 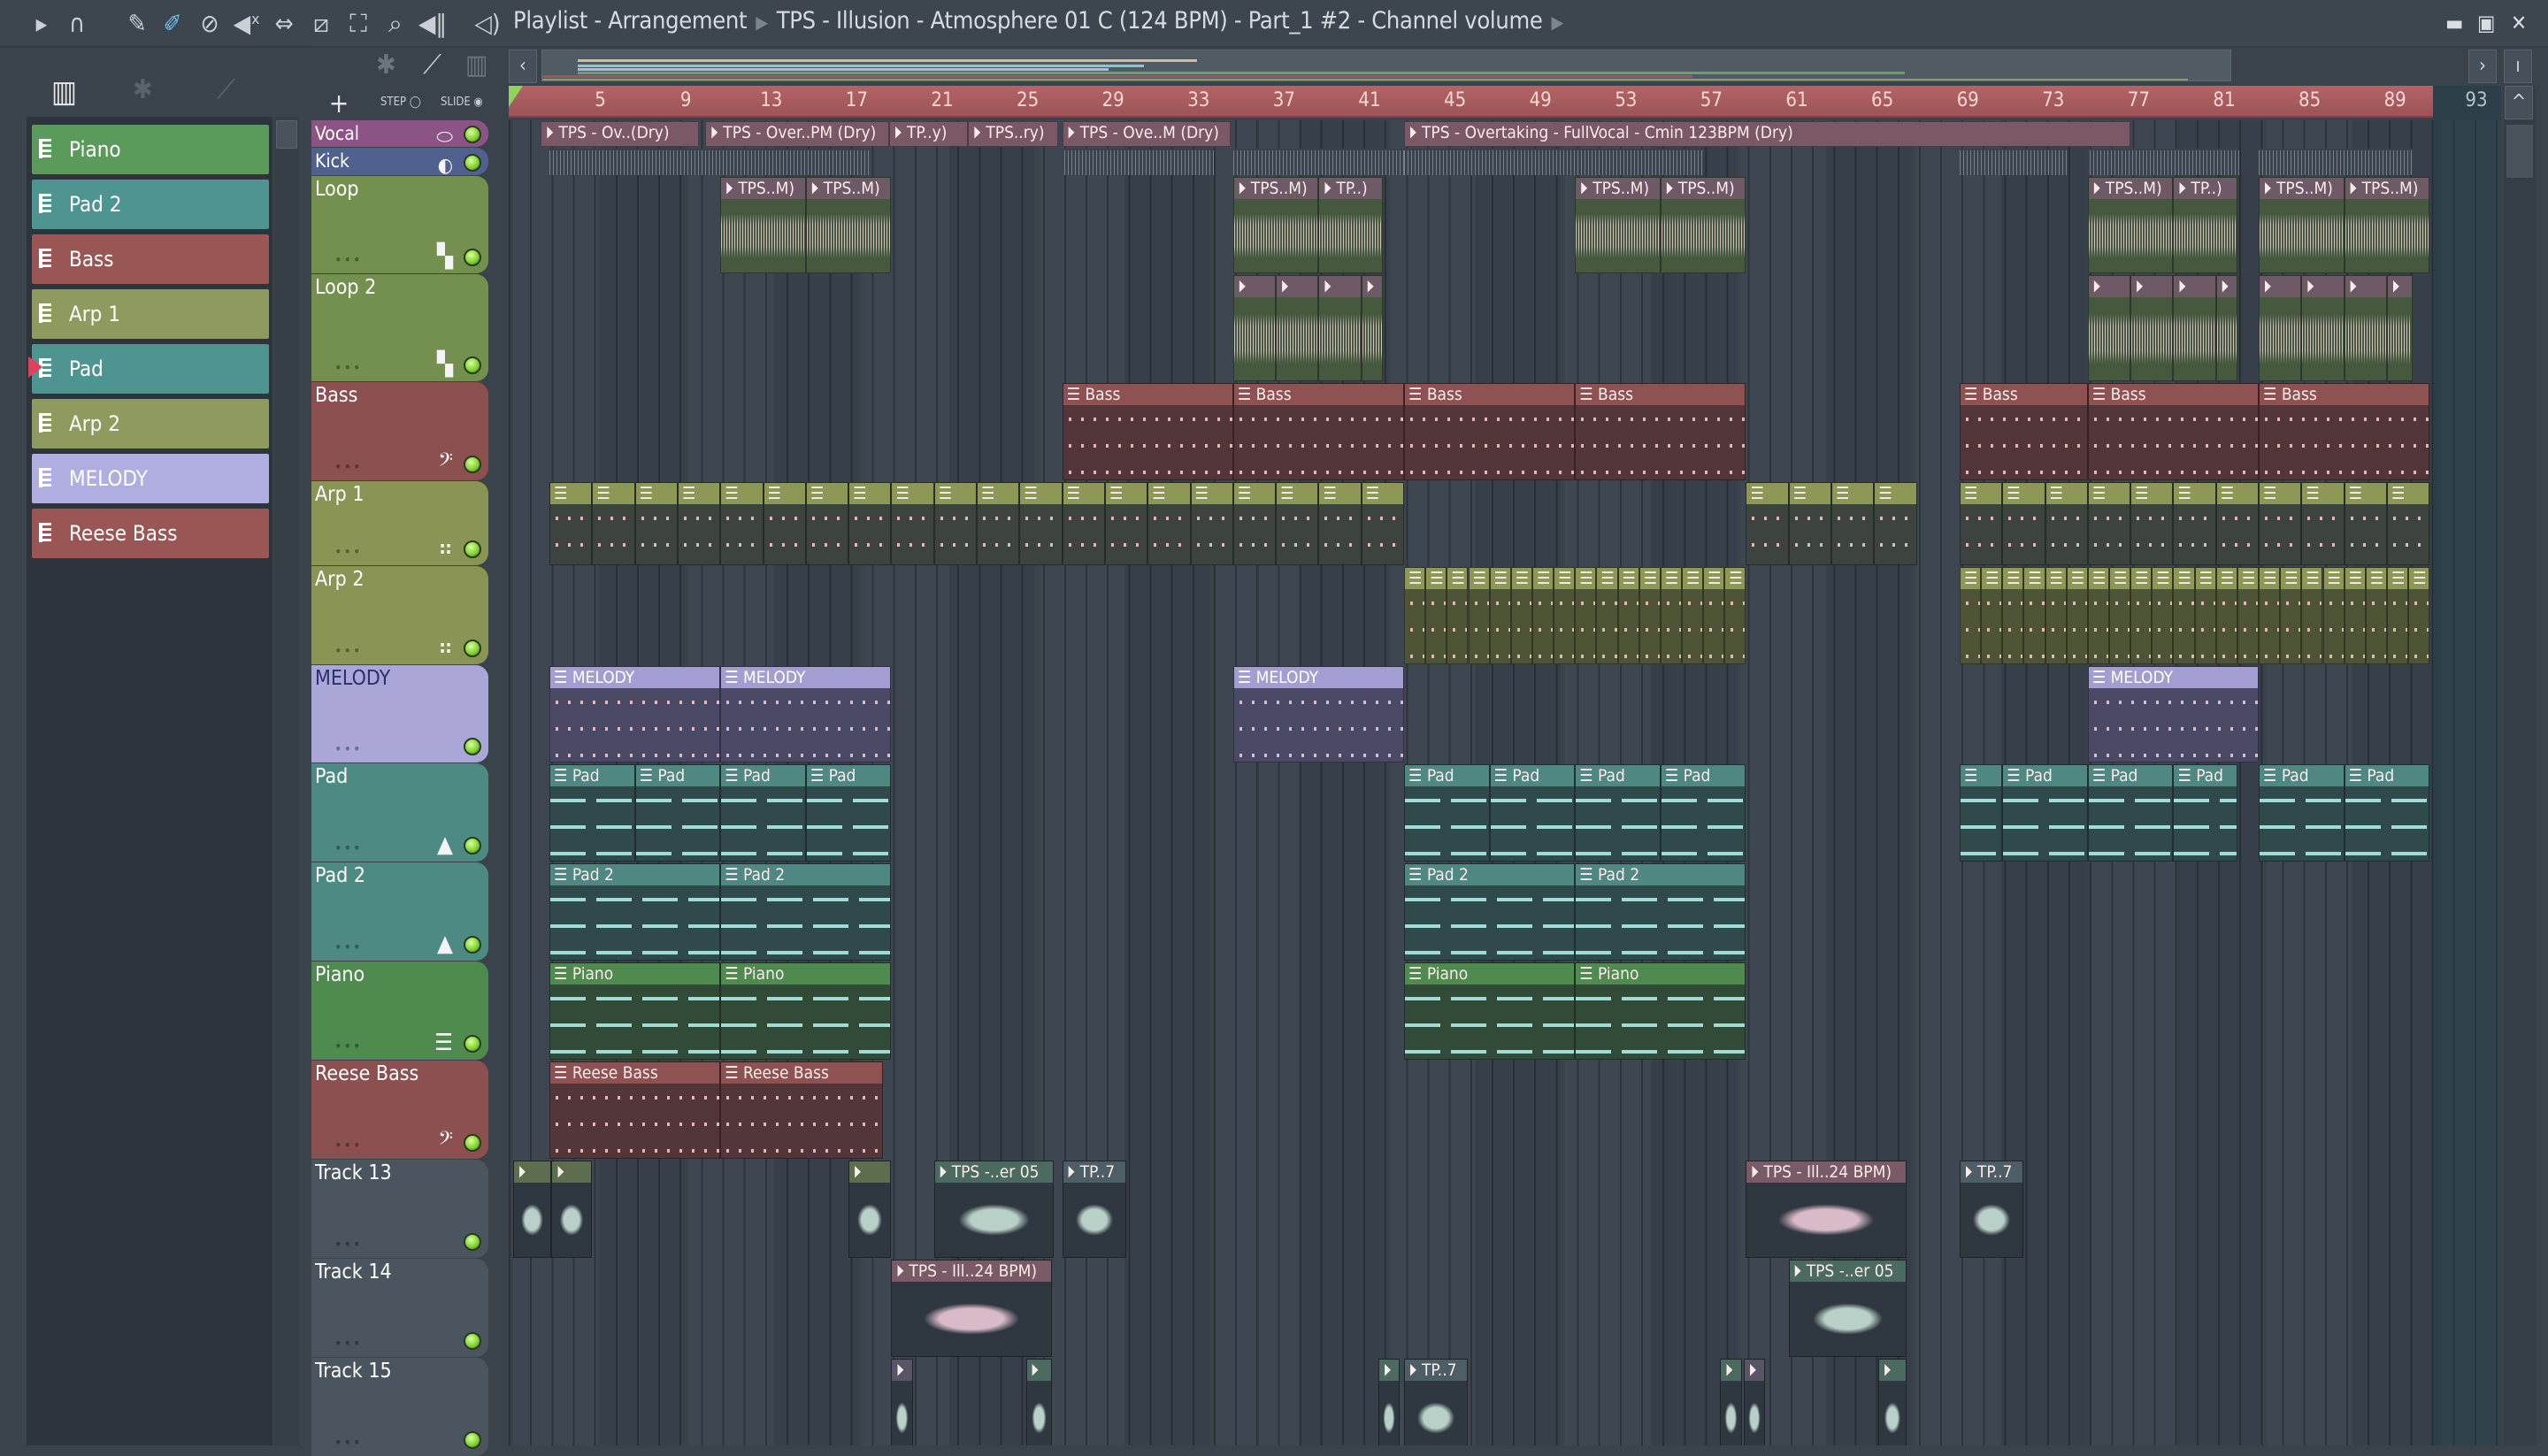 What do you see at coordinates (399, 224) in the screenshot?
I see `track-header: Loop ••• ▚` at bounding box center [399, 224].